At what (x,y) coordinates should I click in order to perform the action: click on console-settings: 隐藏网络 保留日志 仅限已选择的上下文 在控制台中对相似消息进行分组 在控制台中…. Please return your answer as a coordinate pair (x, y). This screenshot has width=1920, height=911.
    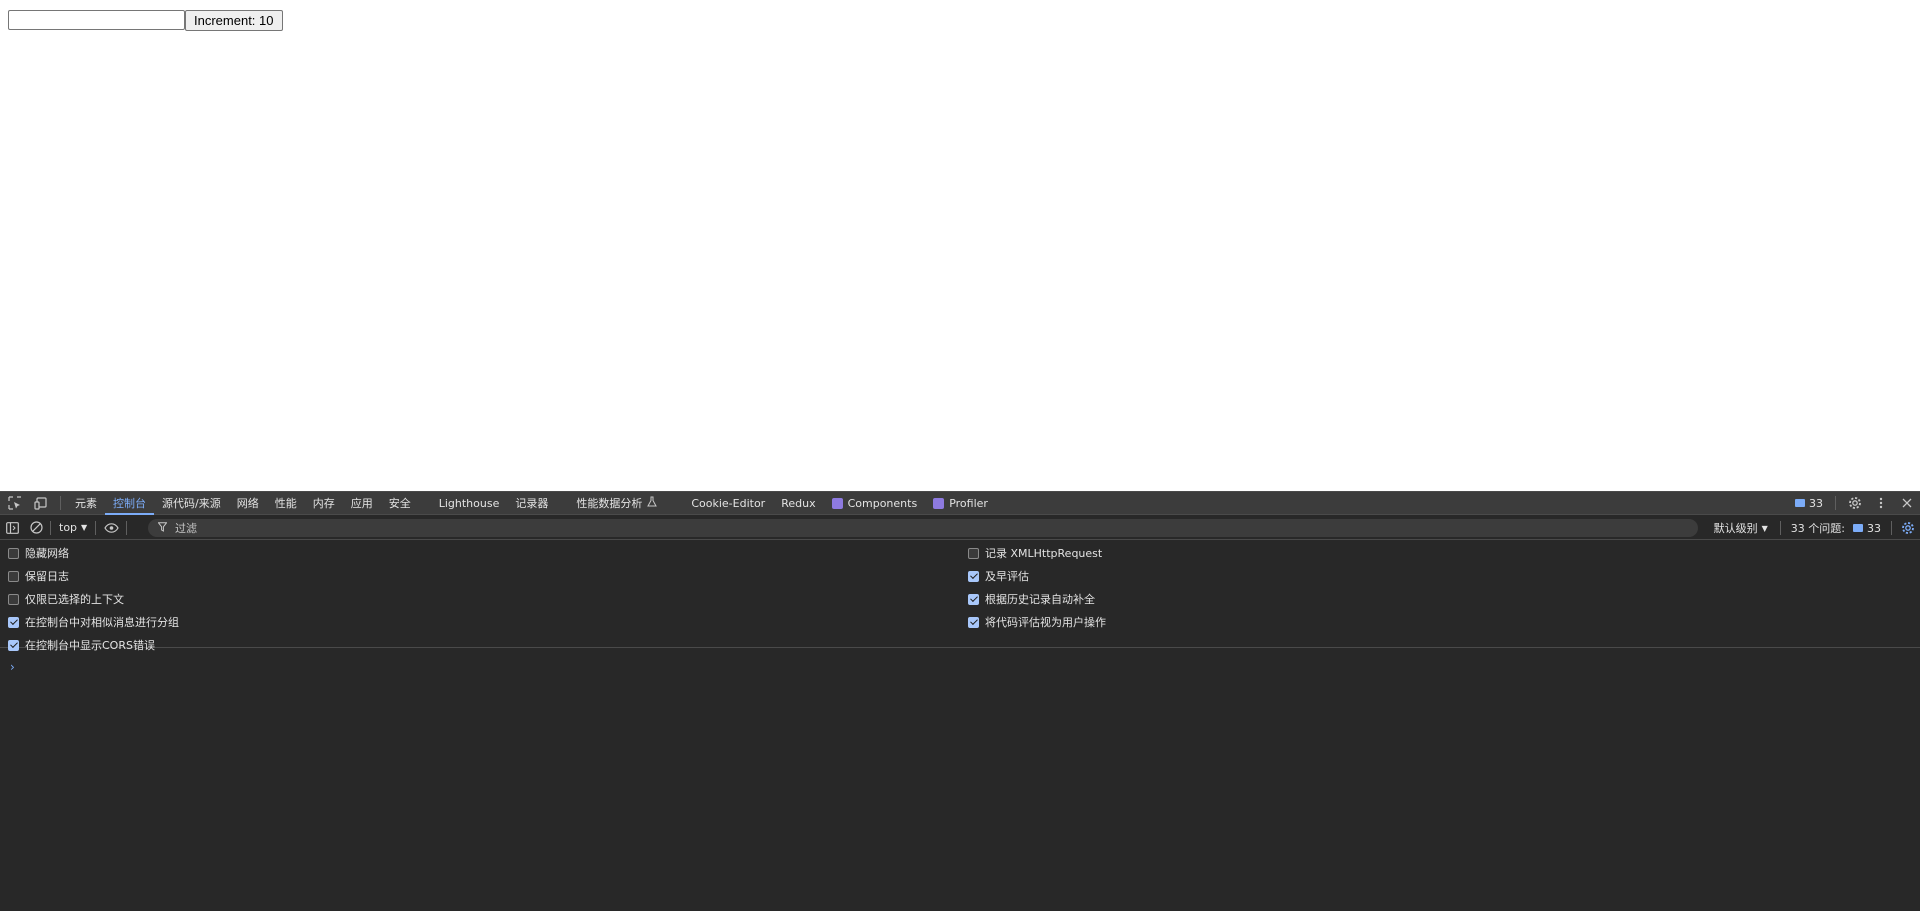
    Looking at the image, I should click on (960, 596).